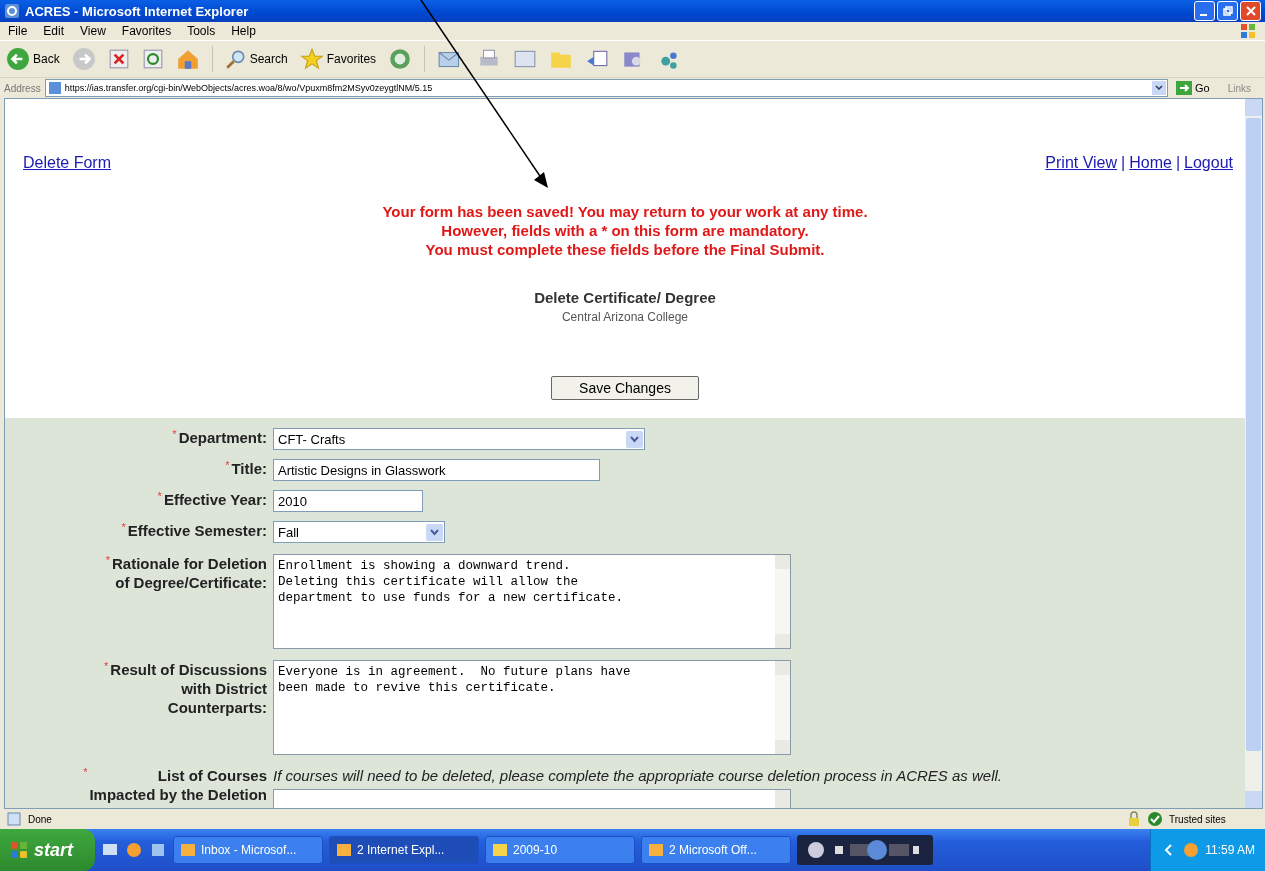 Image resolution: width=1265 pixels, height=871 pixels. I want to click on stop-icon, so click(118, 59).